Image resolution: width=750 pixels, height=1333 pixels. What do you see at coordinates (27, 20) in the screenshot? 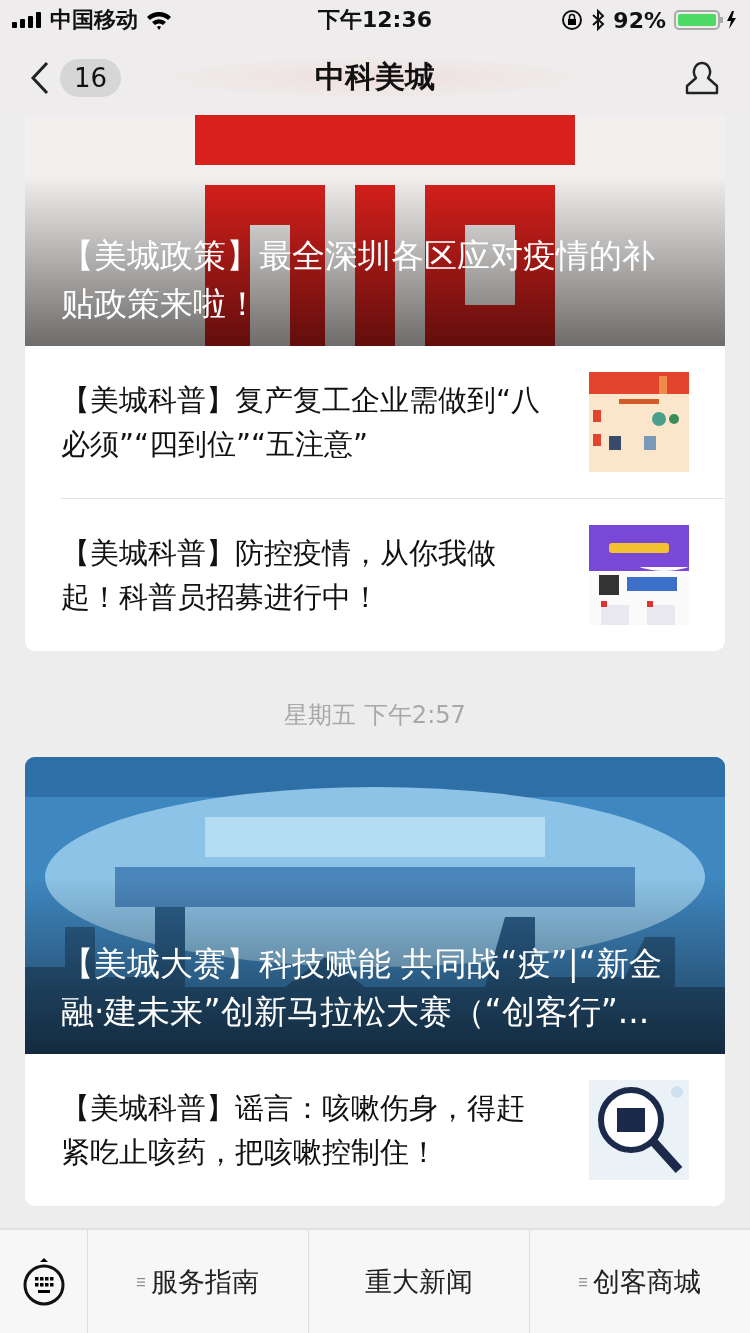
I see `signal-icon` at bounding box center [27, 20].